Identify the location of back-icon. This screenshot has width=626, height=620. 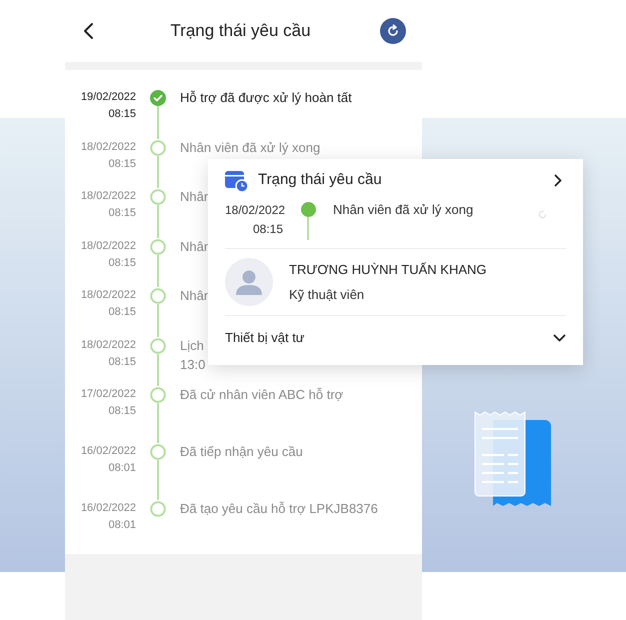
(89, 31).